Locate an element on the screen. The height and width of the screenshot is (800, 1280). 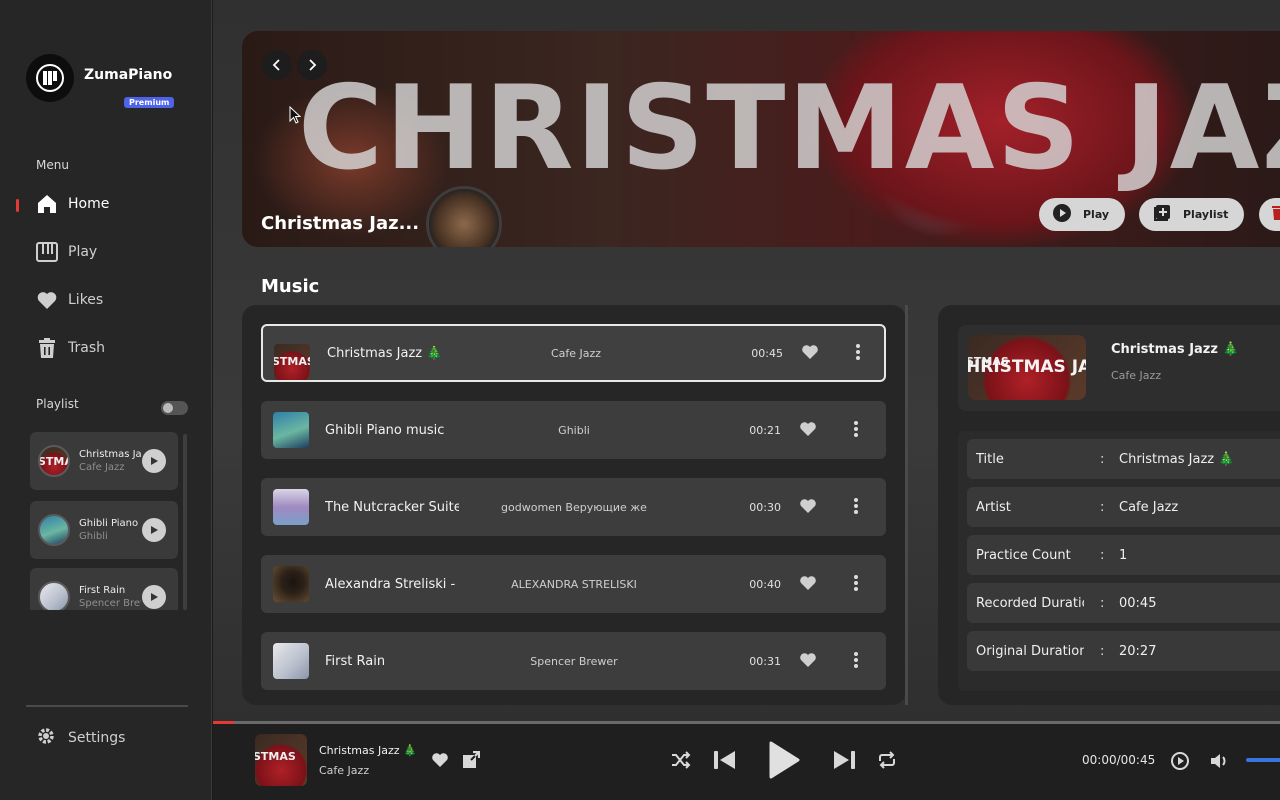
track-duration: 00:40 is located at coordinates (765, 584).